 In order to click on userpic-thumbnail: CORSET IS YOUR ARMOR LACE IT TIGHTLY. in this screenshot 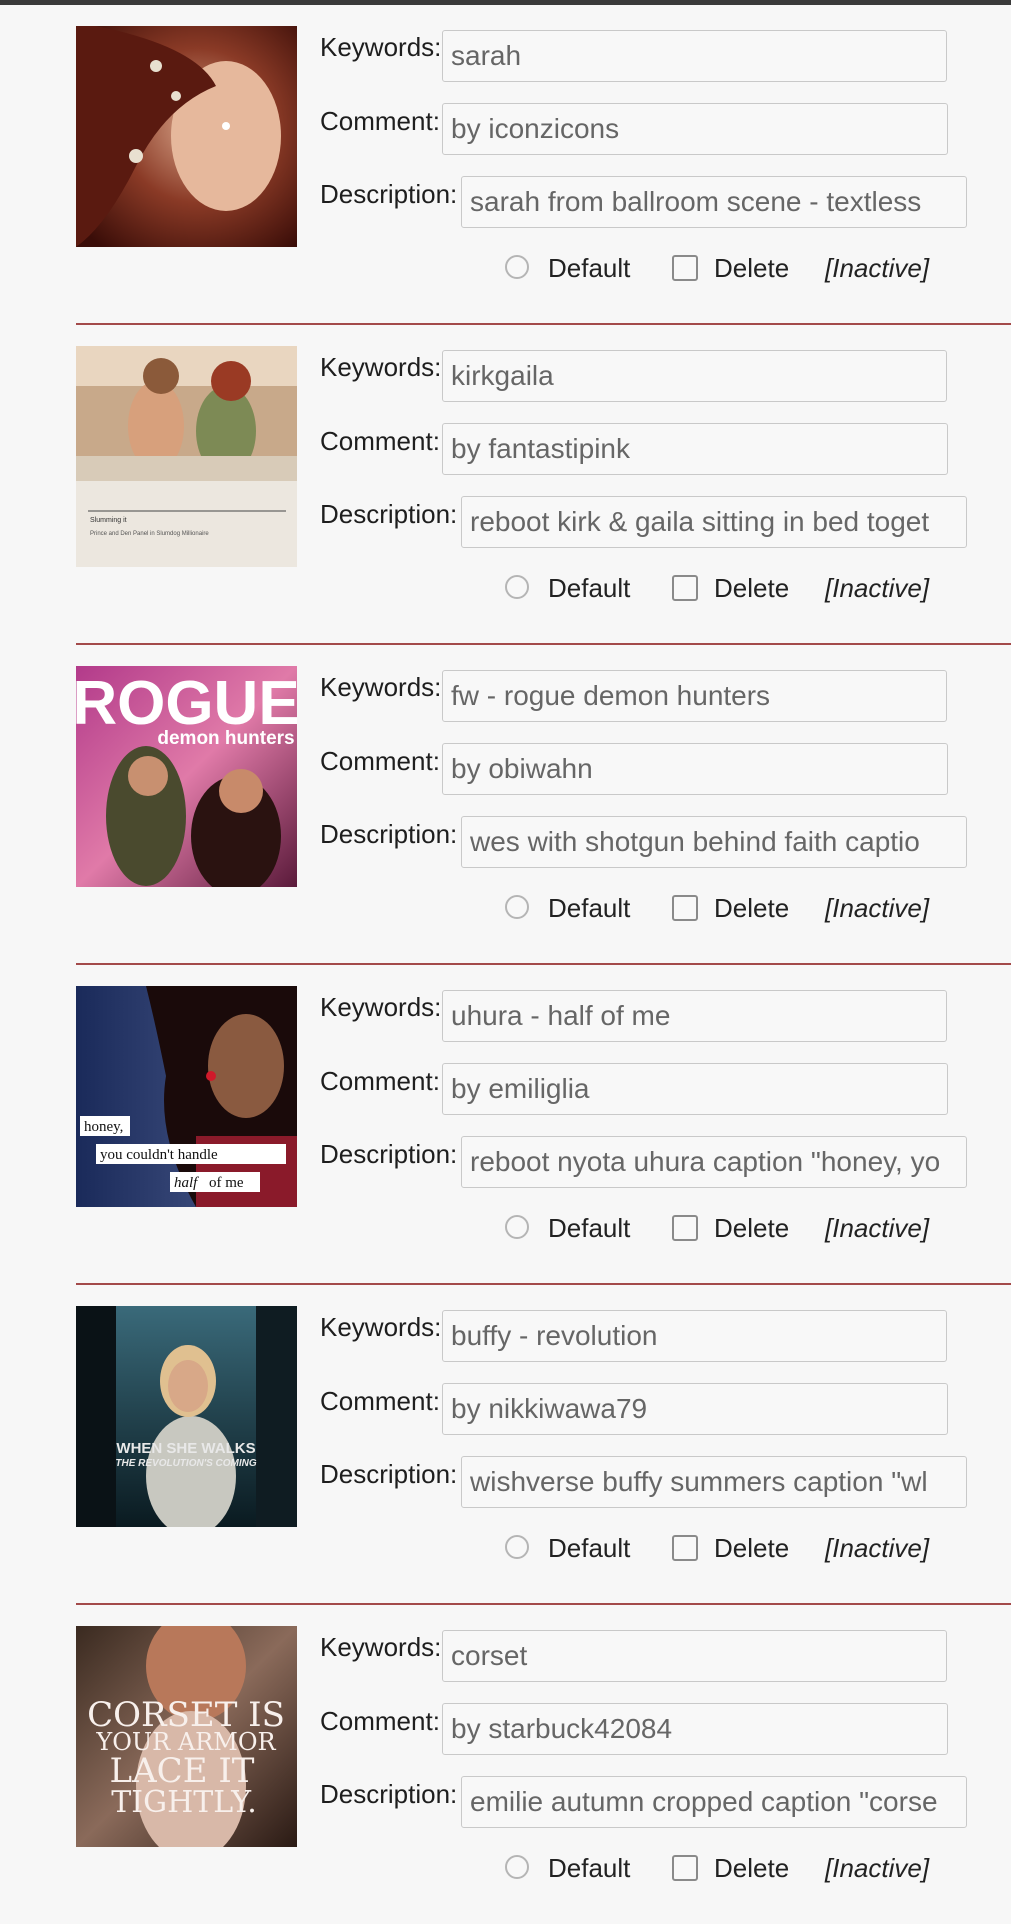, I will do `click(186, 1736)`.